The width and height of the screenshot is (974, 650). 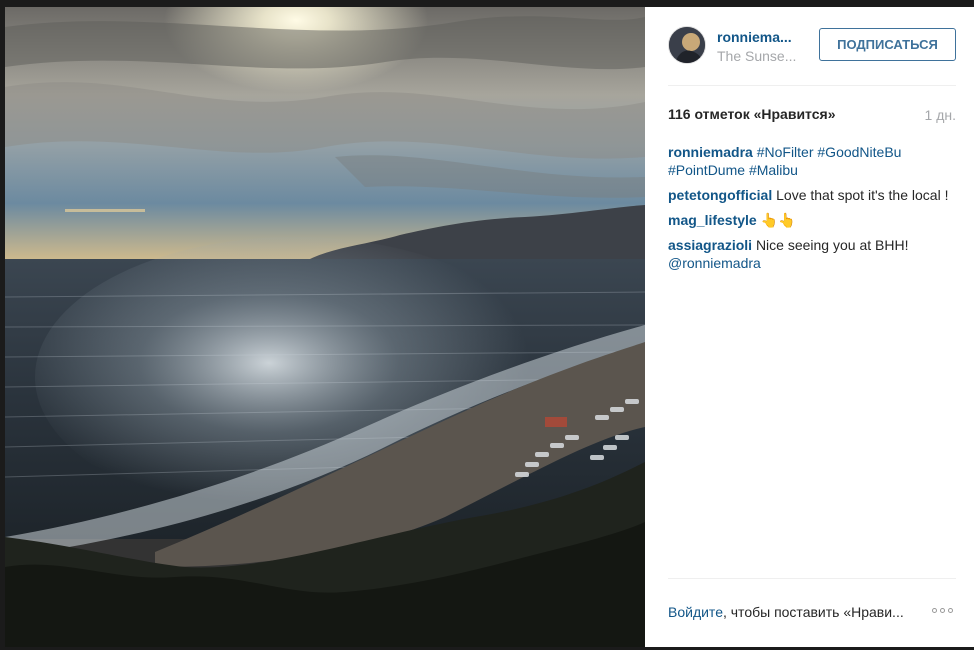 What do you see at coordinates (785, 152) in the screenshot?
I see `hashtag-nofilter: #NoFilter` at bounding box center [785, 152].